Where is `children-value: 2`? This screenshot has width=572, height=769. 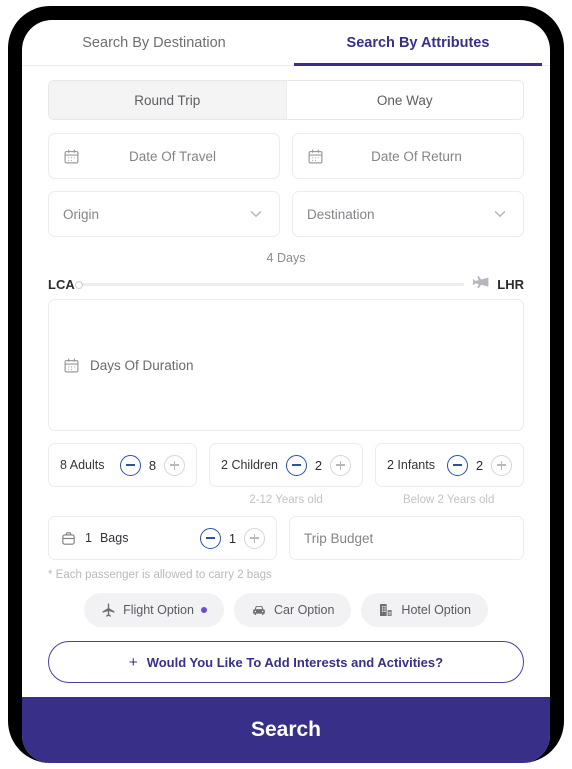
children-value: 2 is located at coordinates (318, 465).